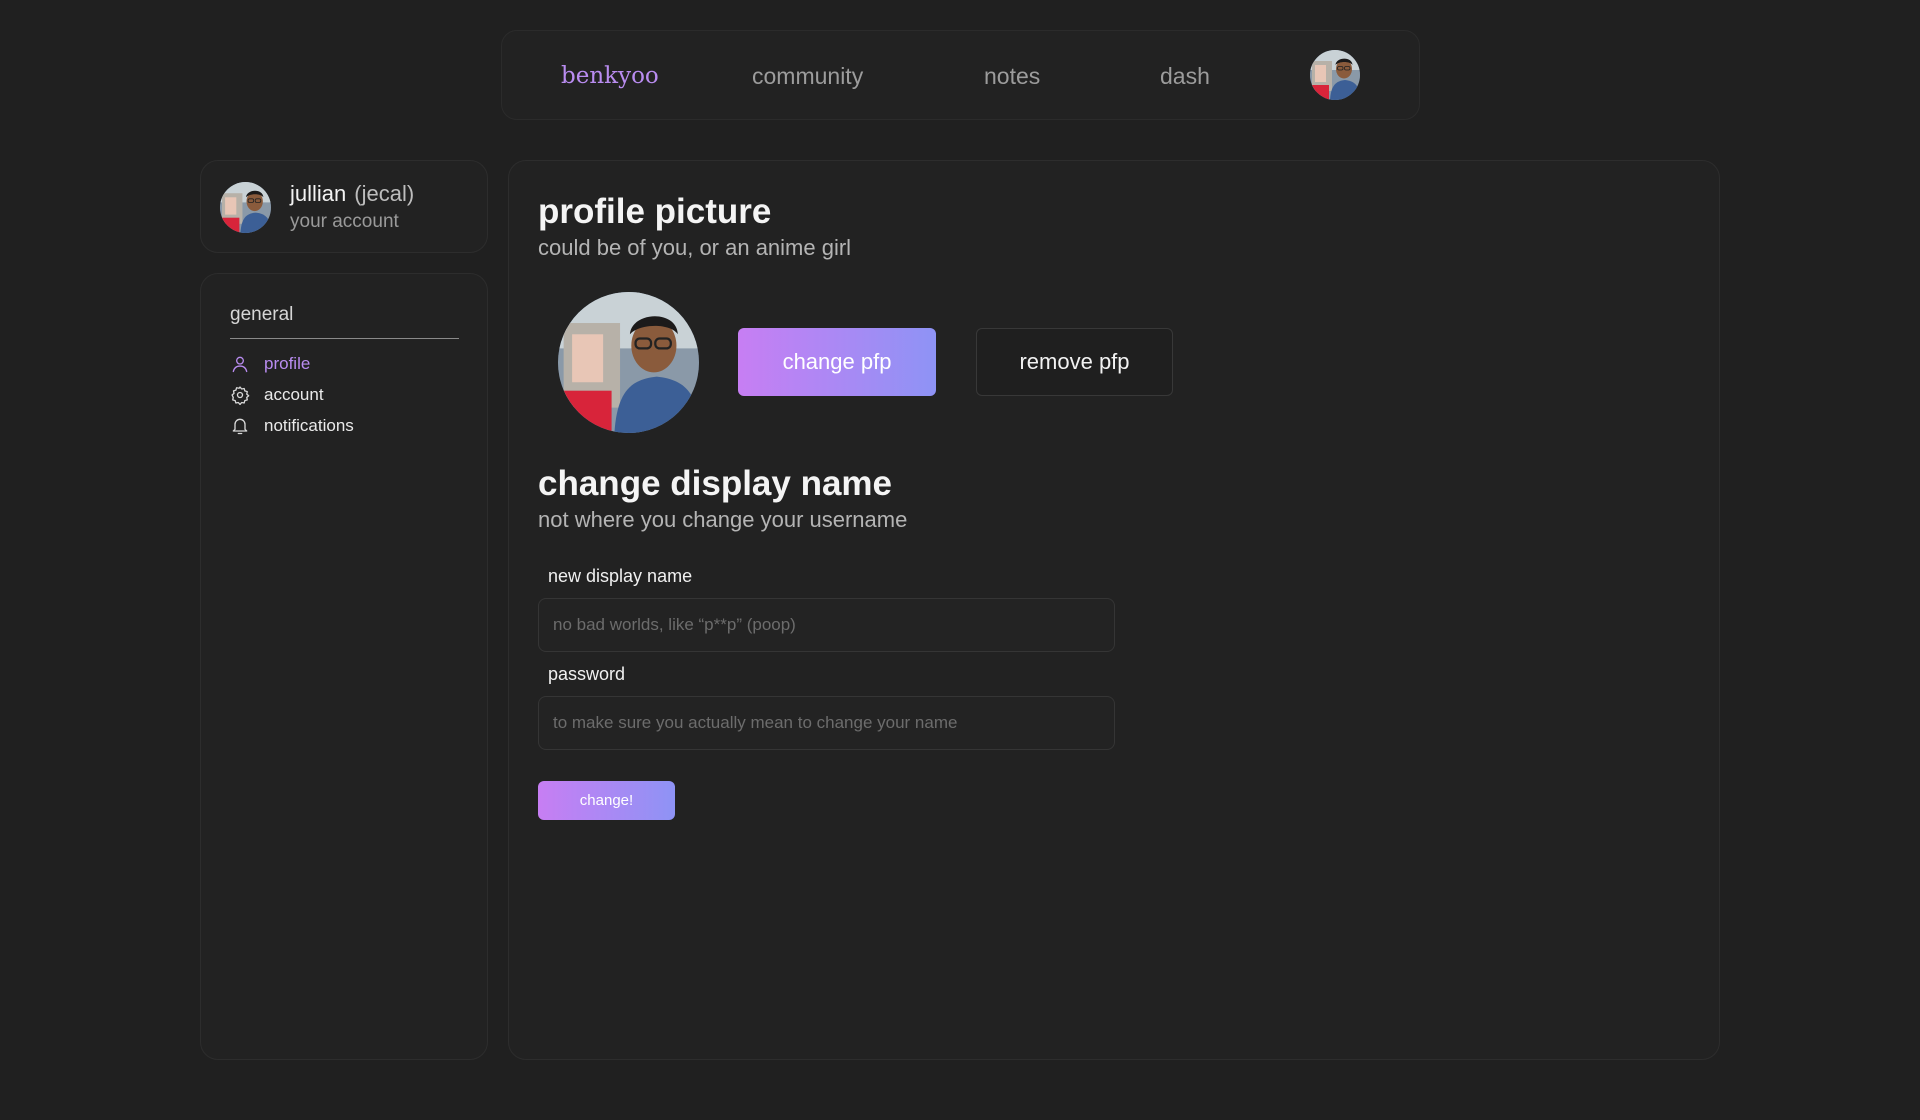 The image size is (1920, 1120). Describe the element at coordinates (240, 426) in the screenshot. I see `bell-icon` at that location.